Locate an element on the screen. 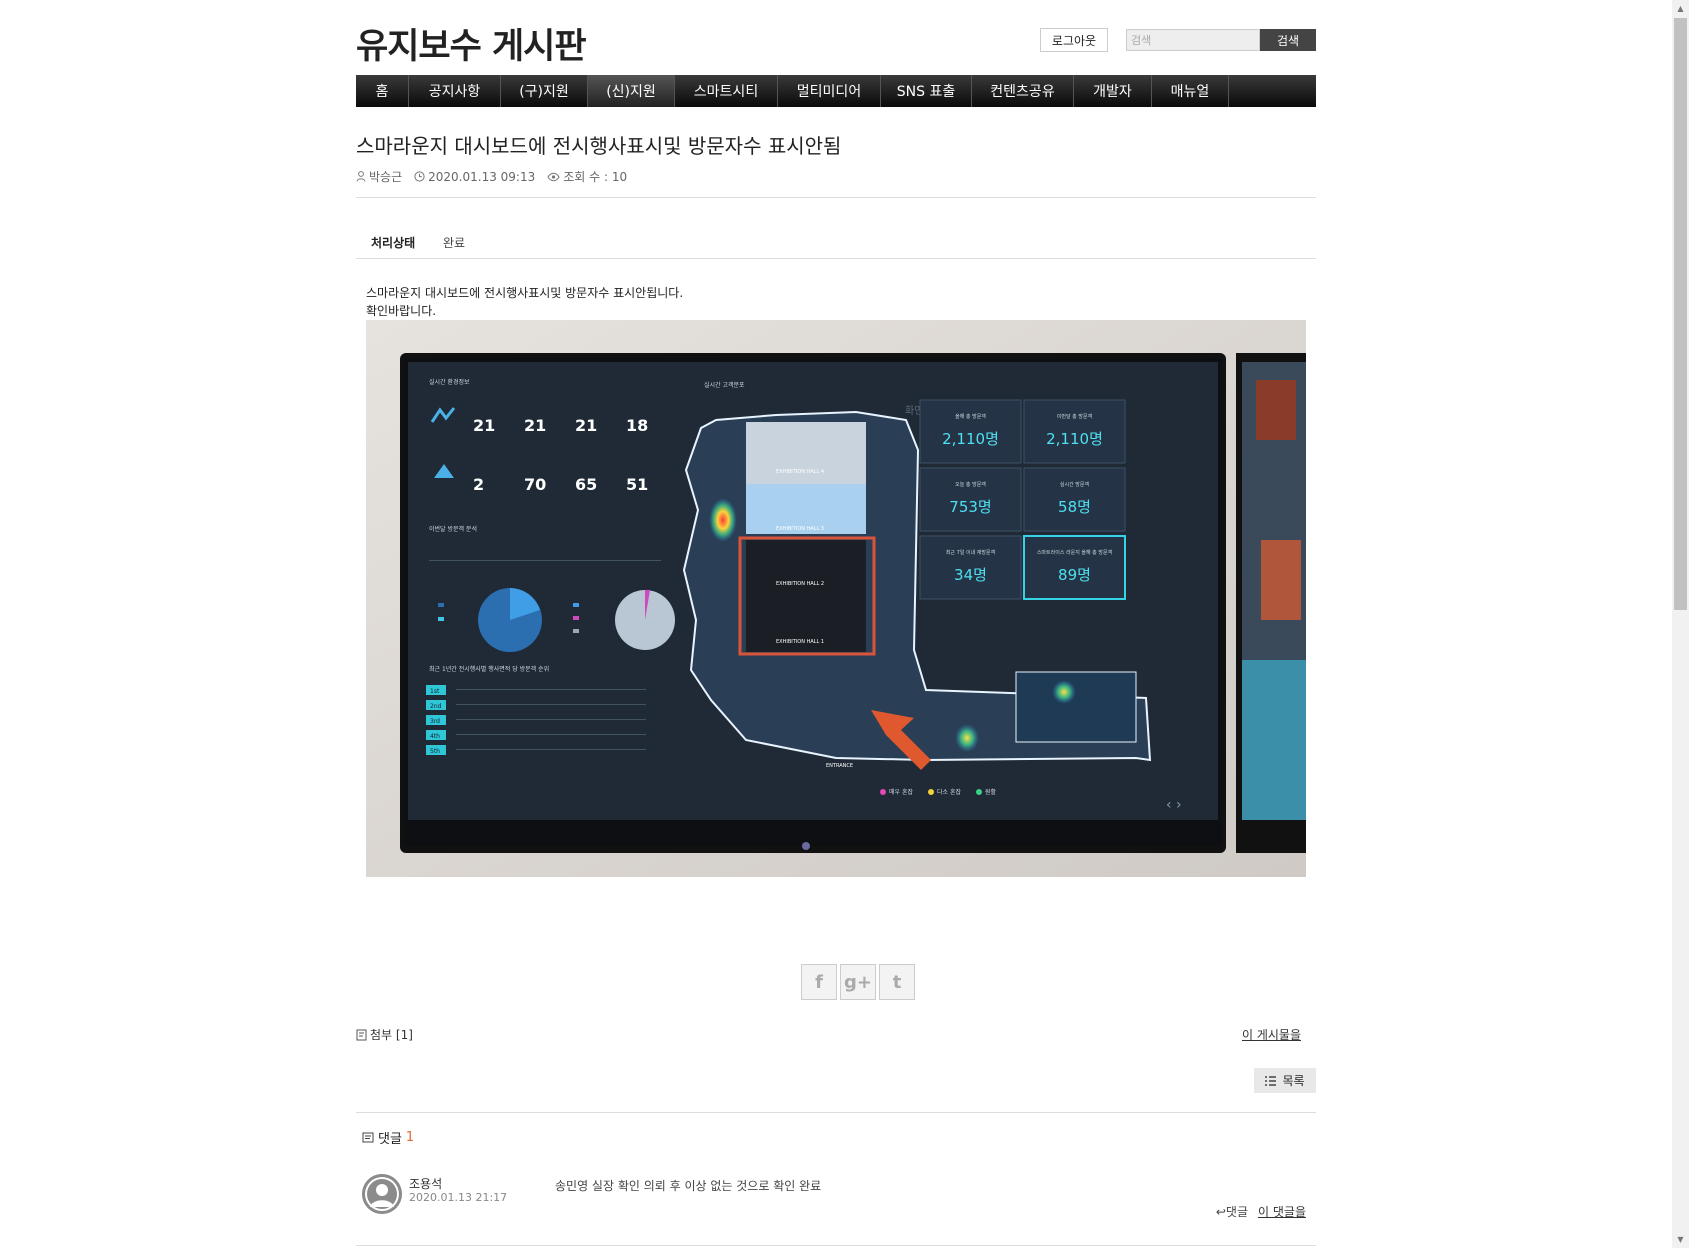 Image resolution: width=1689 pixels, height=1248 pixels. comments-count: 1 is located at coordinates (410, 1137).